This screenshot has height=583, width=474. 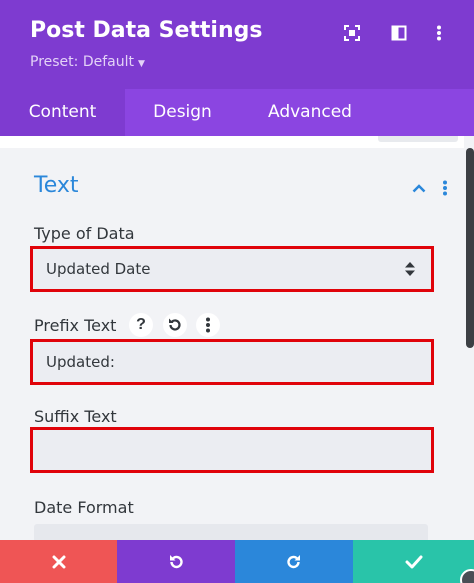 I want to click on sidebar-icon, so click(x=399, y=33).